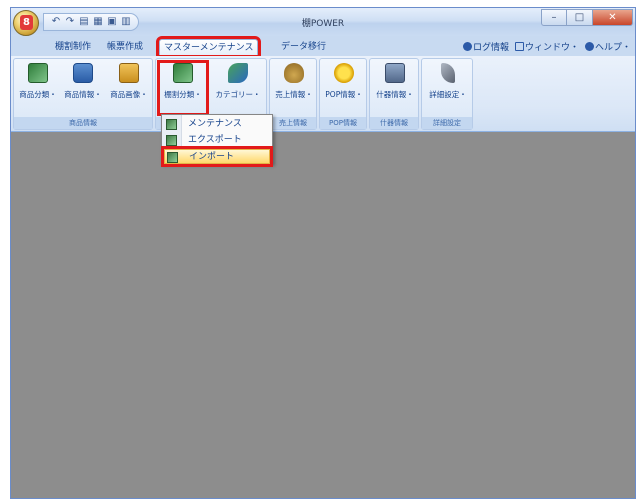 Image resolution: width=636 pixels, height=499 pixels. Describe the element at coordinates (129, 73) in the screenshot. I see `image-icon` at that location.